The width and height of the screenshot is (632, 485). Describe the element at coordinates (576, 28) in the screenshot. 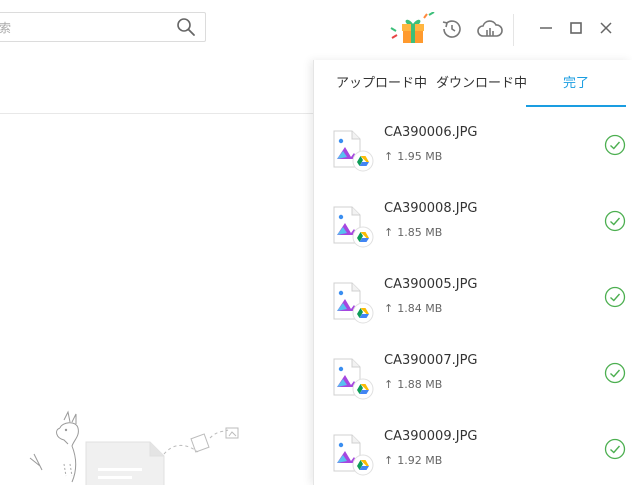

I see `maximize-button` at that location.